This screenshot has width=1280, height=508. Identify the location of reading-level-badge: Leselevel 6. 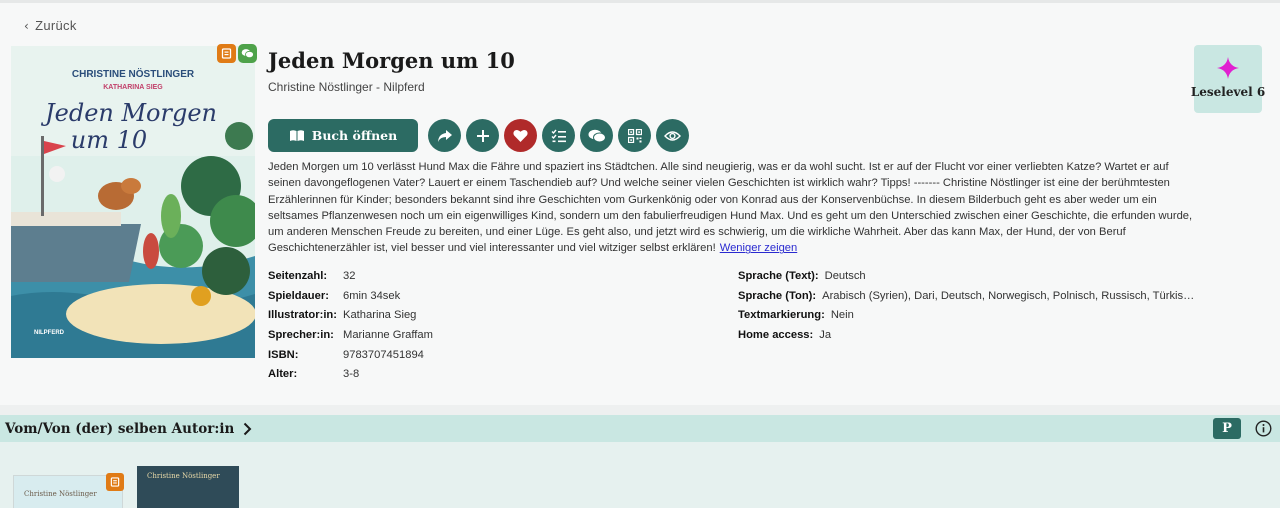
(1228, 79).